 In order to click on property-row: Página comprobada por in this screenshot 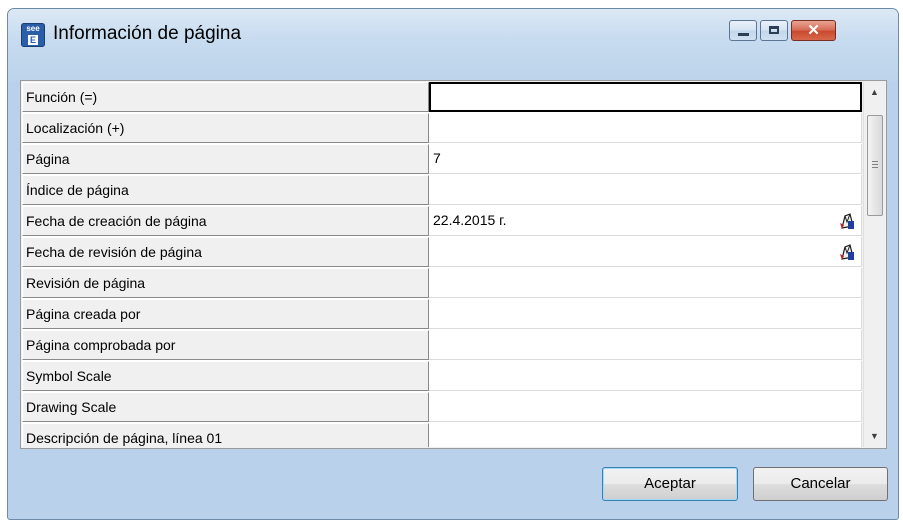, I will do `click(442, 345)`.